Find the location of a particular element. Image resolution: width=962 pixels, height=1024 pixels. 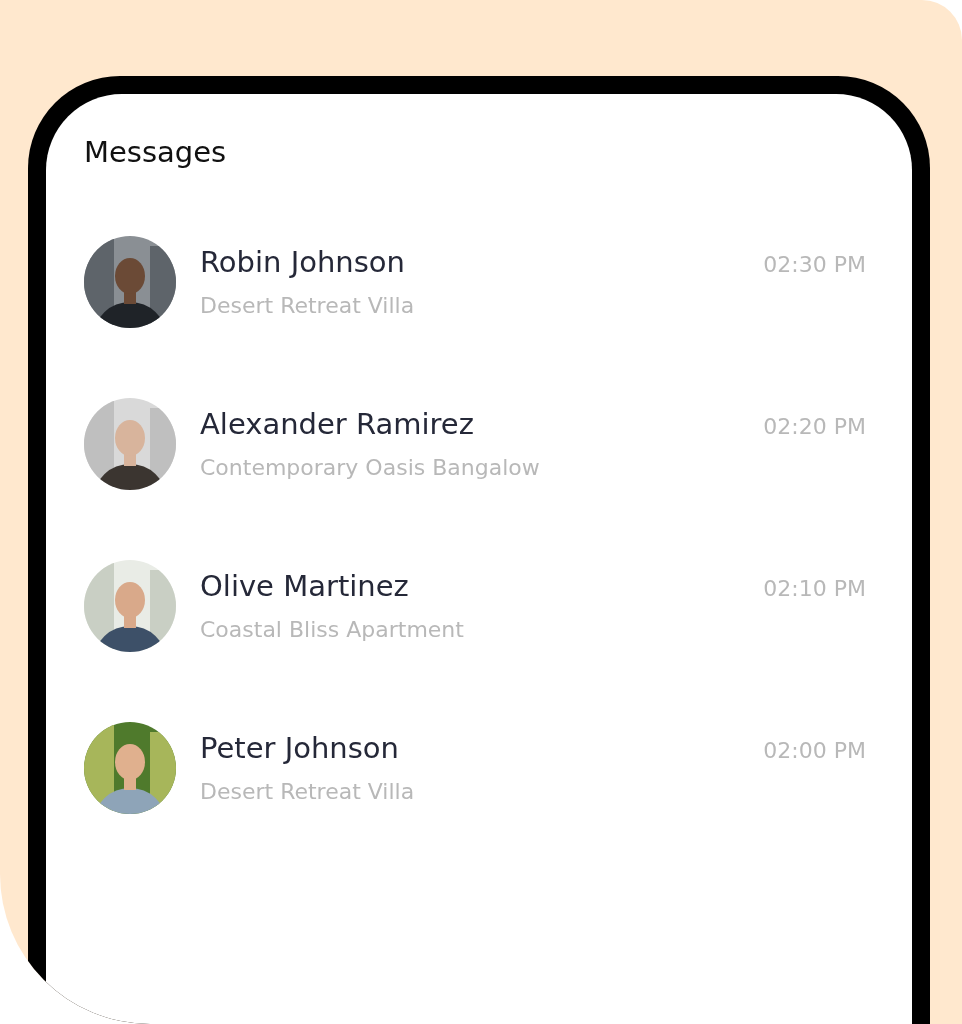

contact-name: Alexander Ramirez is located at coordinates (337, 424).